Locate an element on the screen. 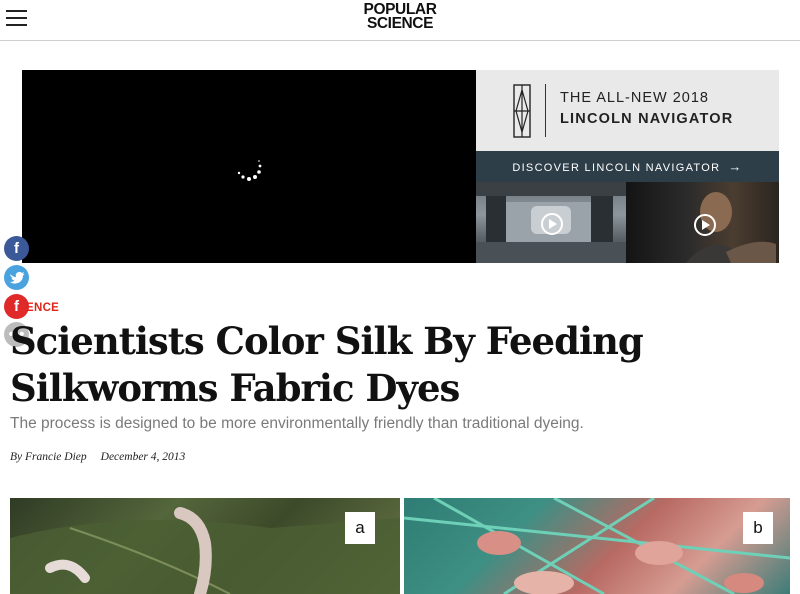 The image size is (800, 594). silkworm-photo-a: a is located at coordinates (205, 546).